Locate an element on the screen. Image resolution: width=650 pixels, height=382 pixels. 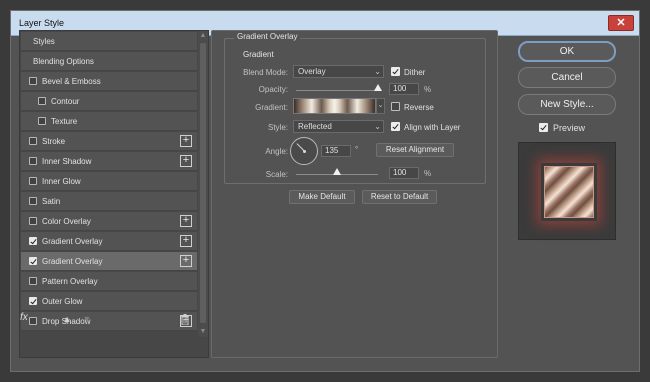
scroll-down-icon: ▼ is located at coordinates (203, 332).